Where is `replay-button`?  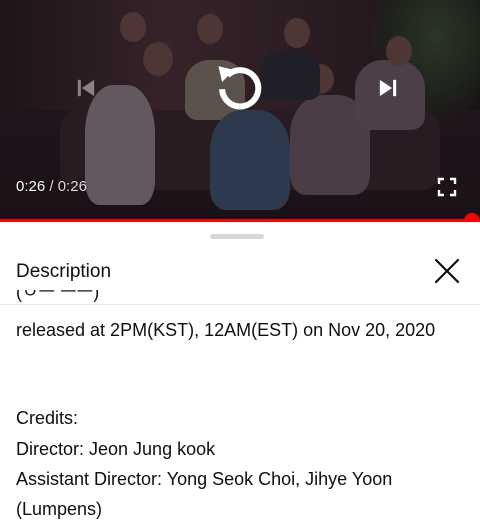
replay-button is located at coordinates (239, 88).